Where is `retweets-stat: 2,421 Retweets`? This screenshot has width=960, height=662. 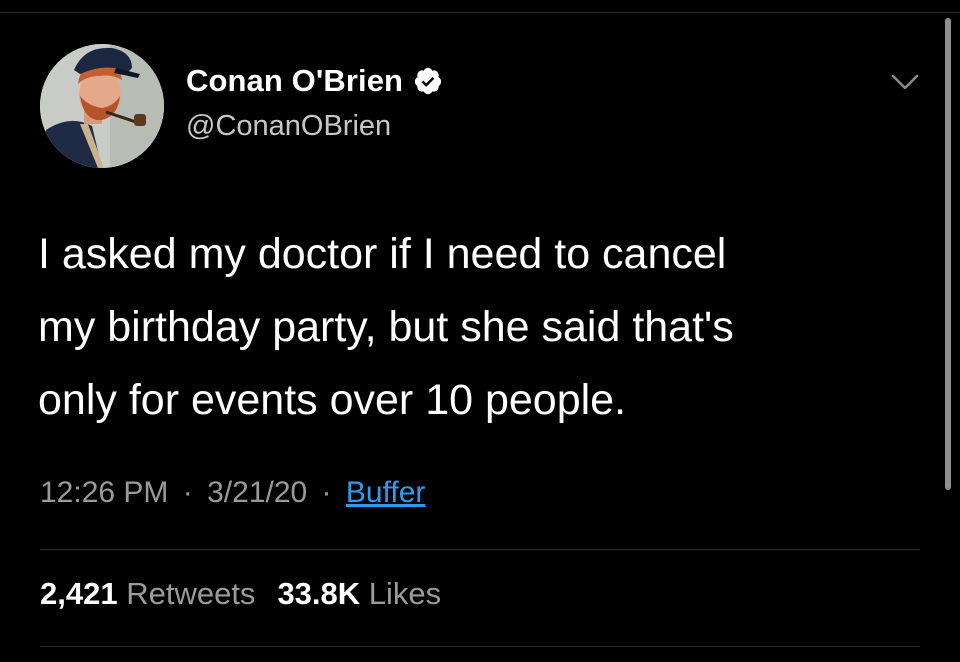 retweets-stat: 2,421 Retweets is located at coordinates (147, 593).